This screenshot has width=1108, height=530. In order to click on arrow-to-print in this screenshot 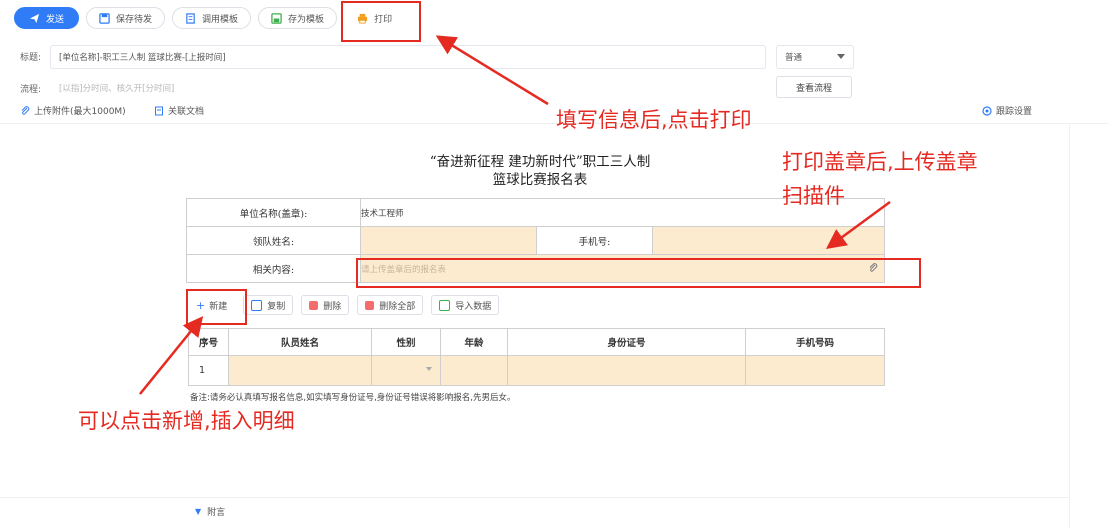, I will do `click(492, 70)`.